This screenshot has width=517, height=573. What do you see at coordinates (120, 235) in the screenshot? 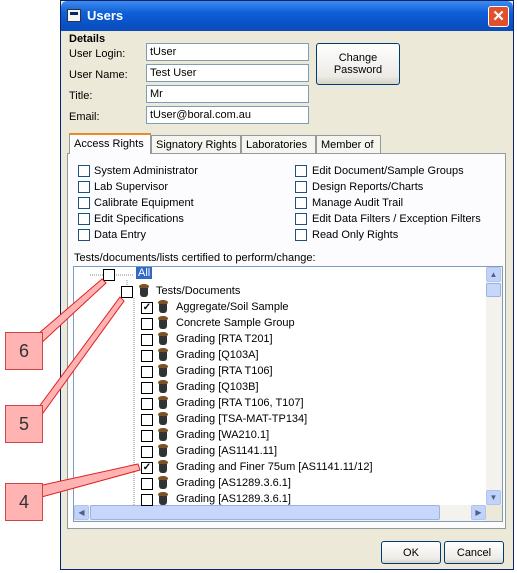
I see `data-entry-label: Data Entry` at bounding box center [120, 235].